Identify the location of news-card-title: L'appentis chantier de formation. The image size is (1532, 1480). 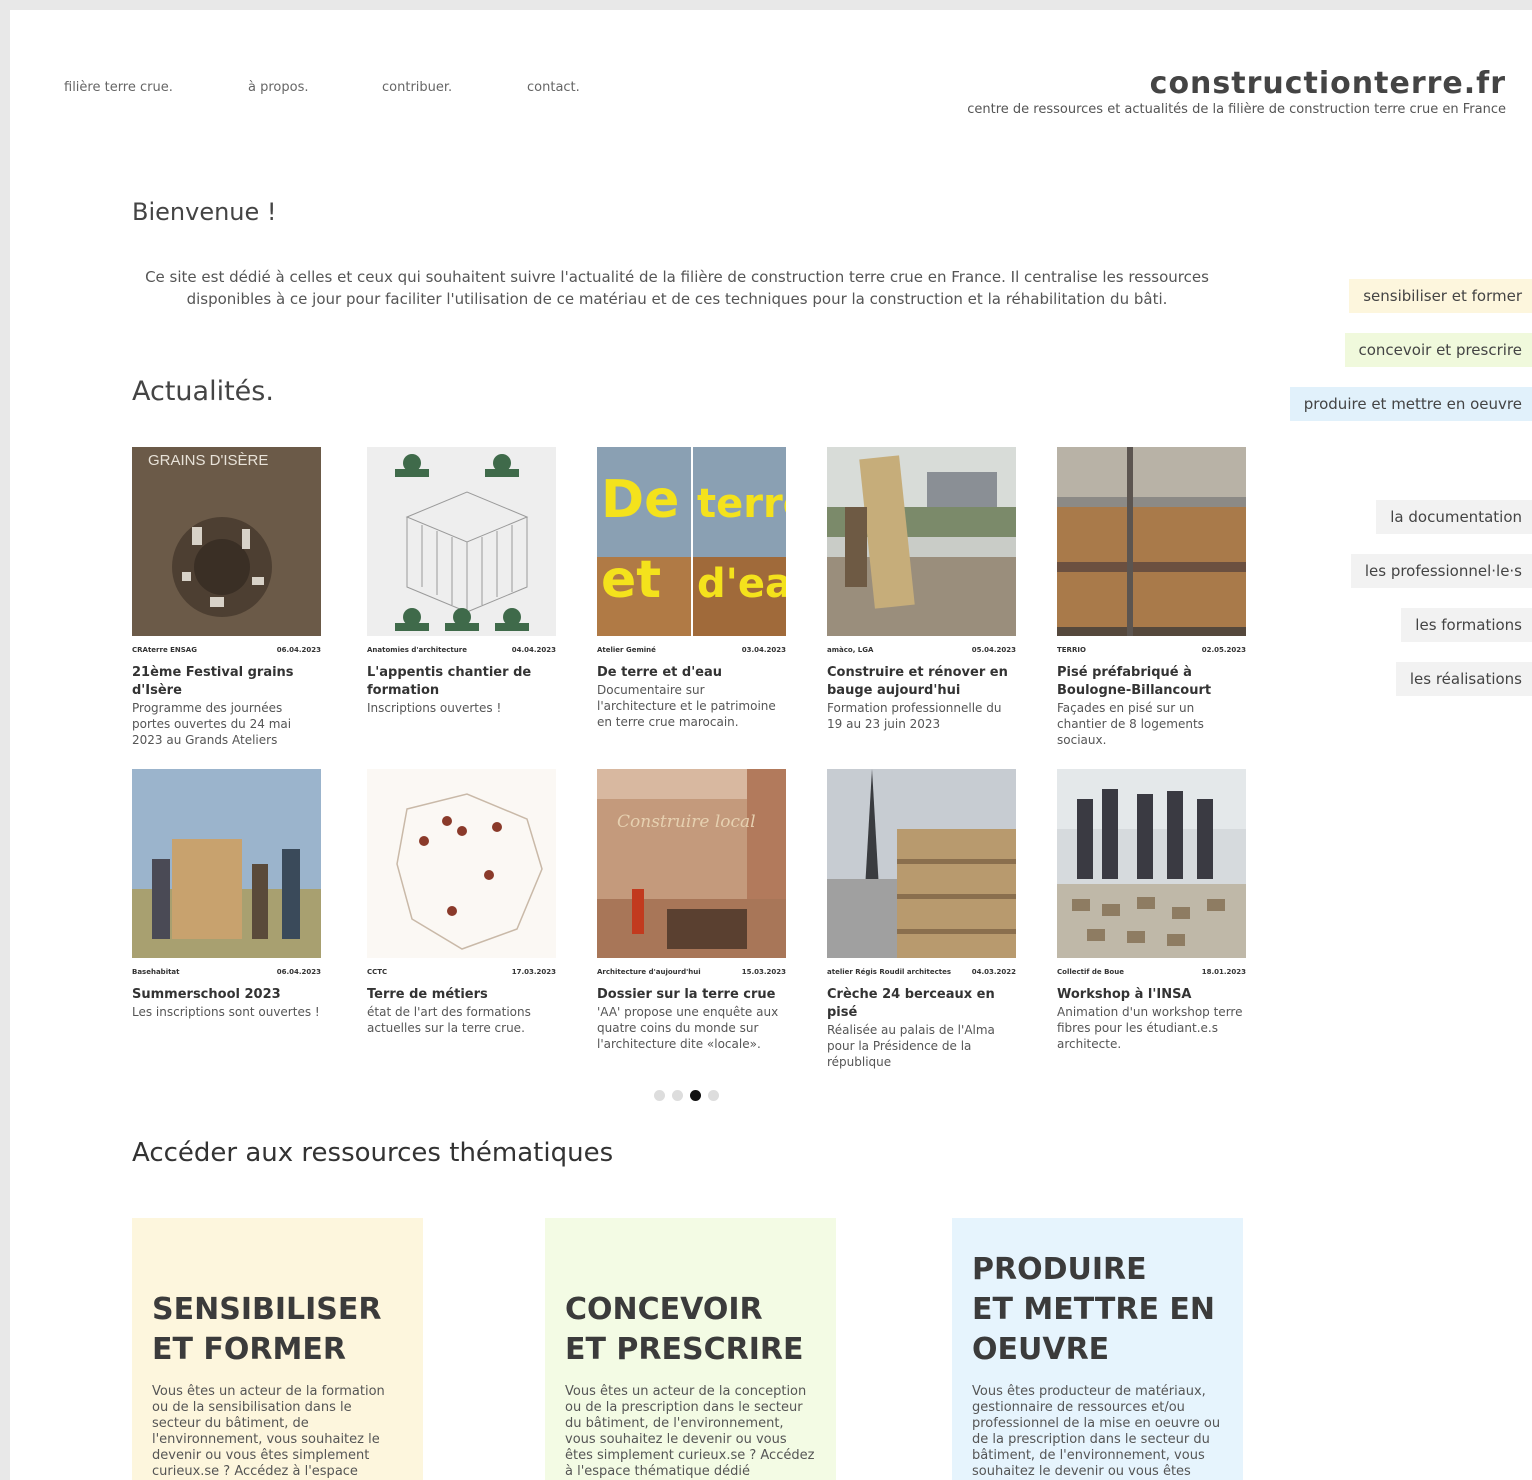
(461, 682).